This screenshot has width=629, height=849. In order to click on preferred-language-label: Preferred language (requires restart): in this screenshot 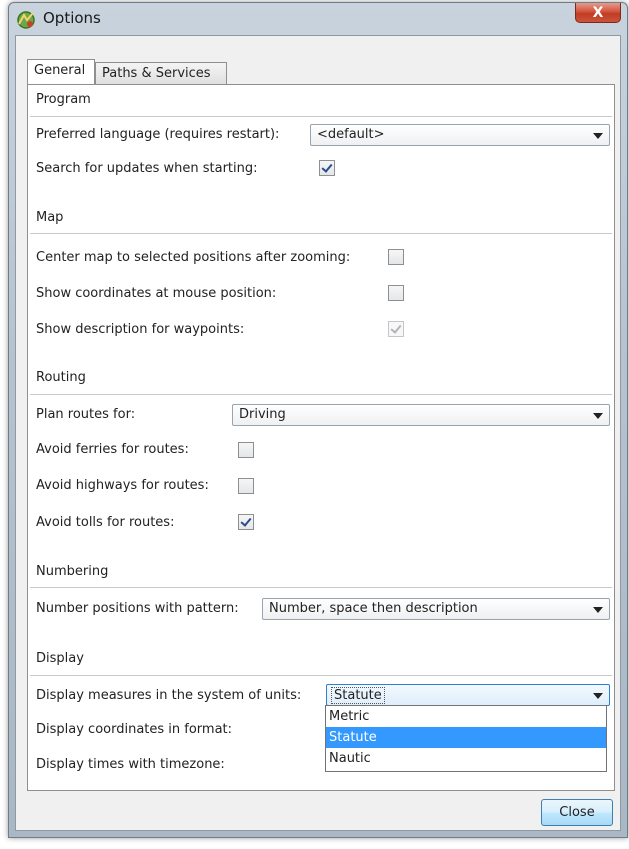, I will do `click(158, 134)`.